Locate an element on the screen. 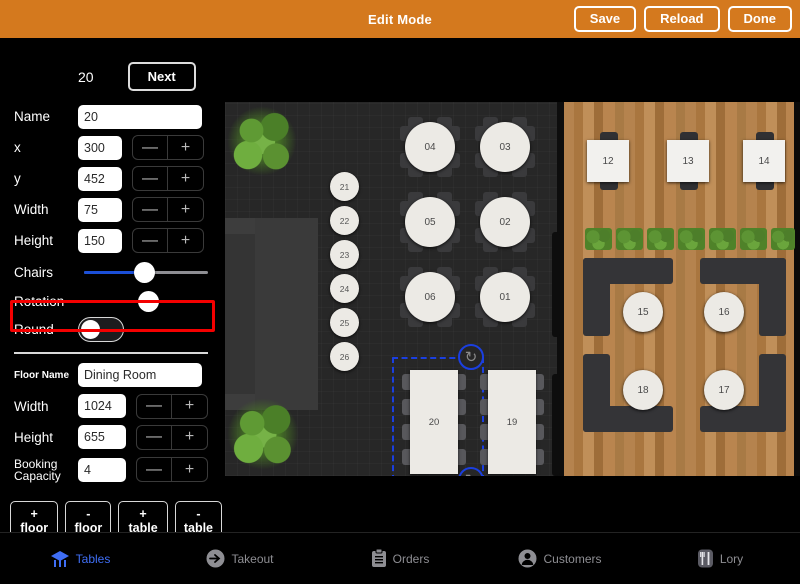 The height and width of the screenshot is (584, 800). cutlery-icon is located at coordinates (705, 558).